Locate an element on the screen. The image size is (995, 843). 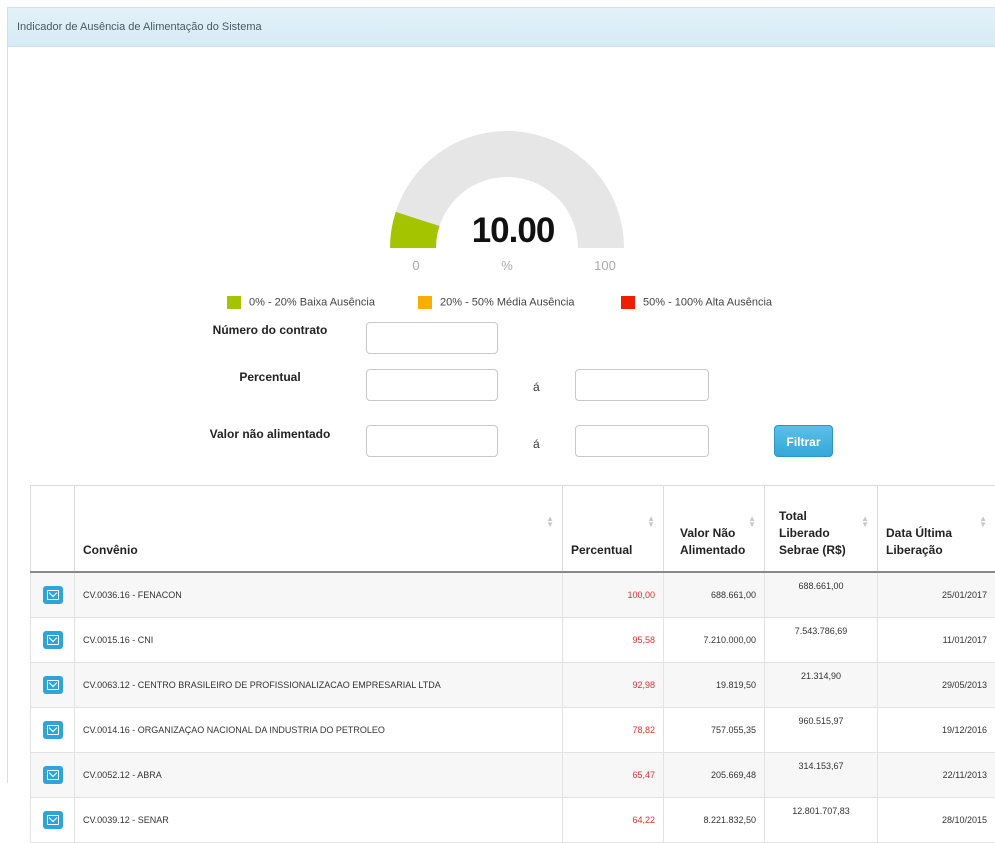
header-percentual: Percentual ▲▼ is located at coordinates (613, 529).